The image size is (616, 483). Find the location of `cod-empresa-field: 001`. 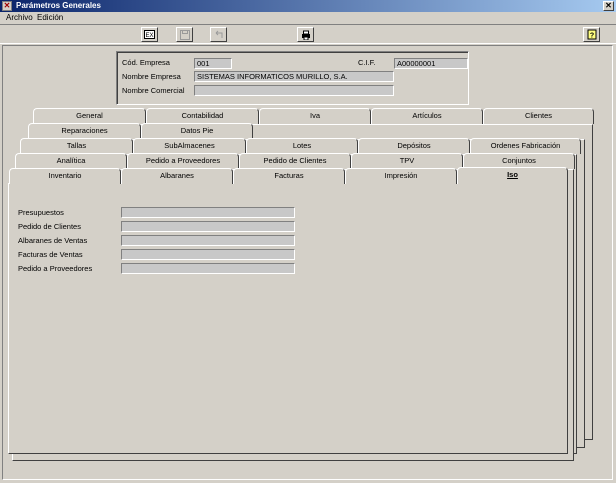

cod-empresa-field: 001 is located at coordinates (213, 63).